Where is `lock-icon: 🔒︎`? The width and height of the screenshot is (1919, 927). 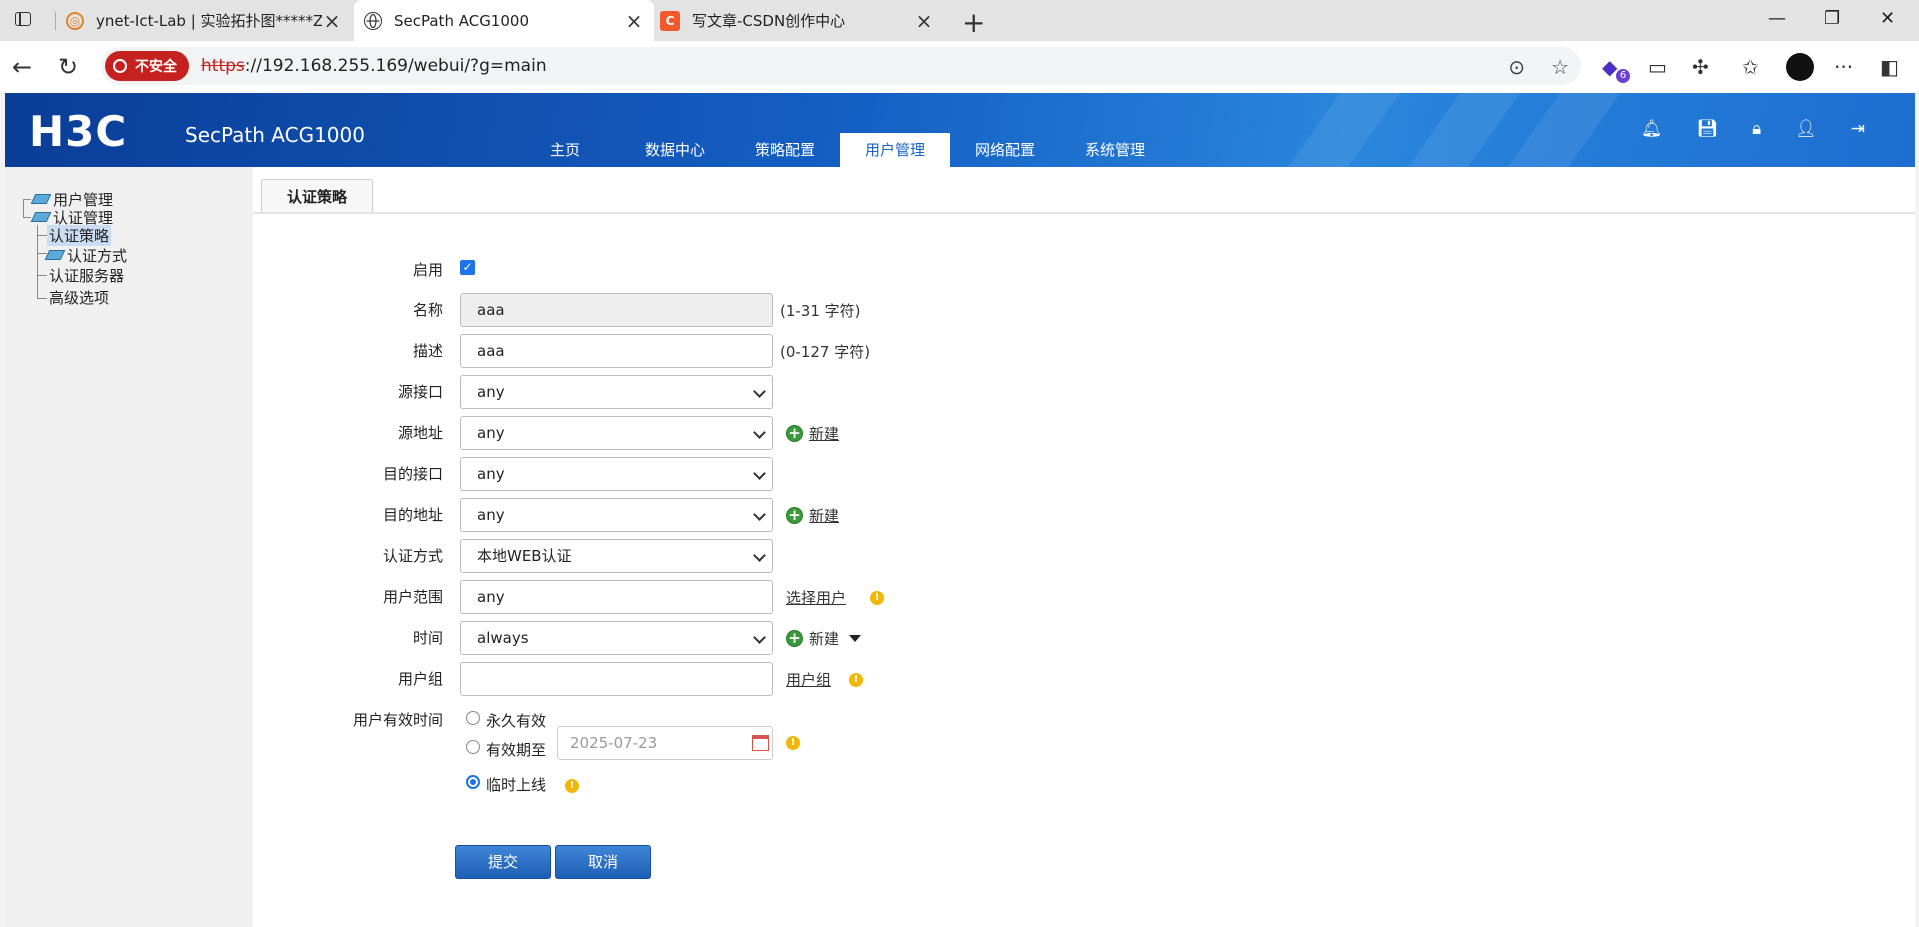
lock-icon: 🔒︎ is located at coordinates (1756, 129).